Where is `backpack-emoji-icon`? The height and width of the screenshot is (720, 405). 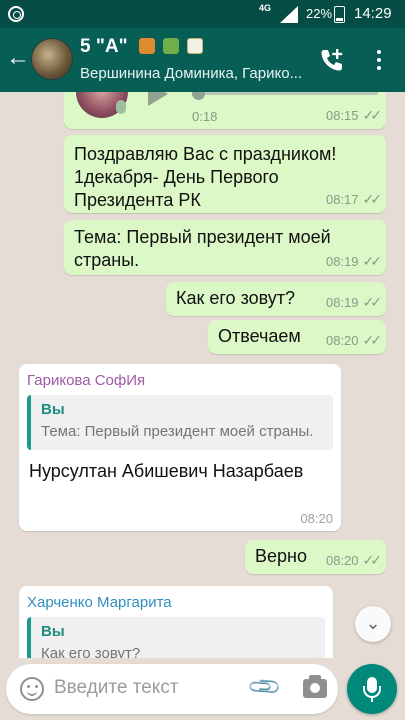
backpack-emoji-icon is located at coordinates (146, 46).